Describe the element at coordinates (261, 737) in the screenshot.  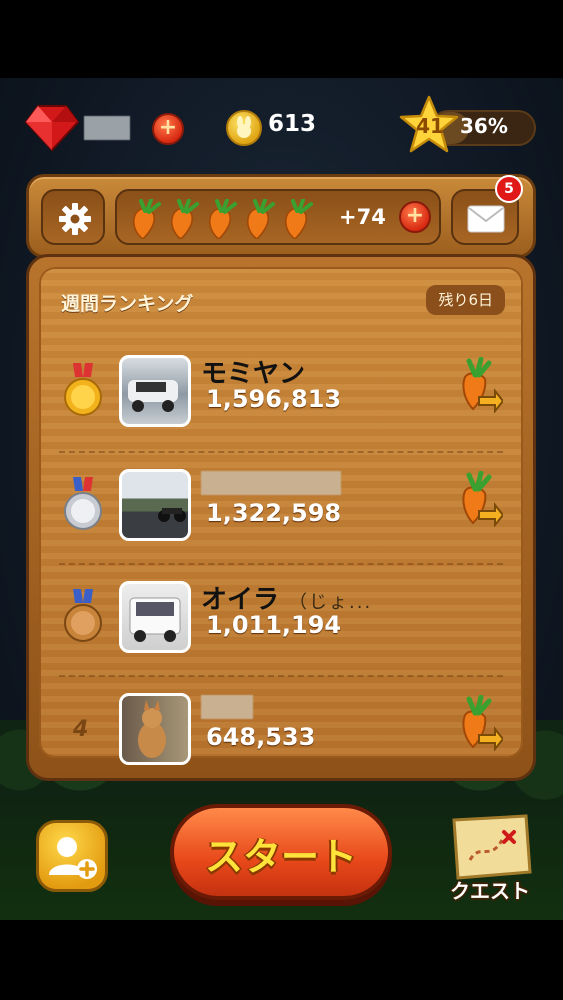
I see `player-score: 648,533` at that location.